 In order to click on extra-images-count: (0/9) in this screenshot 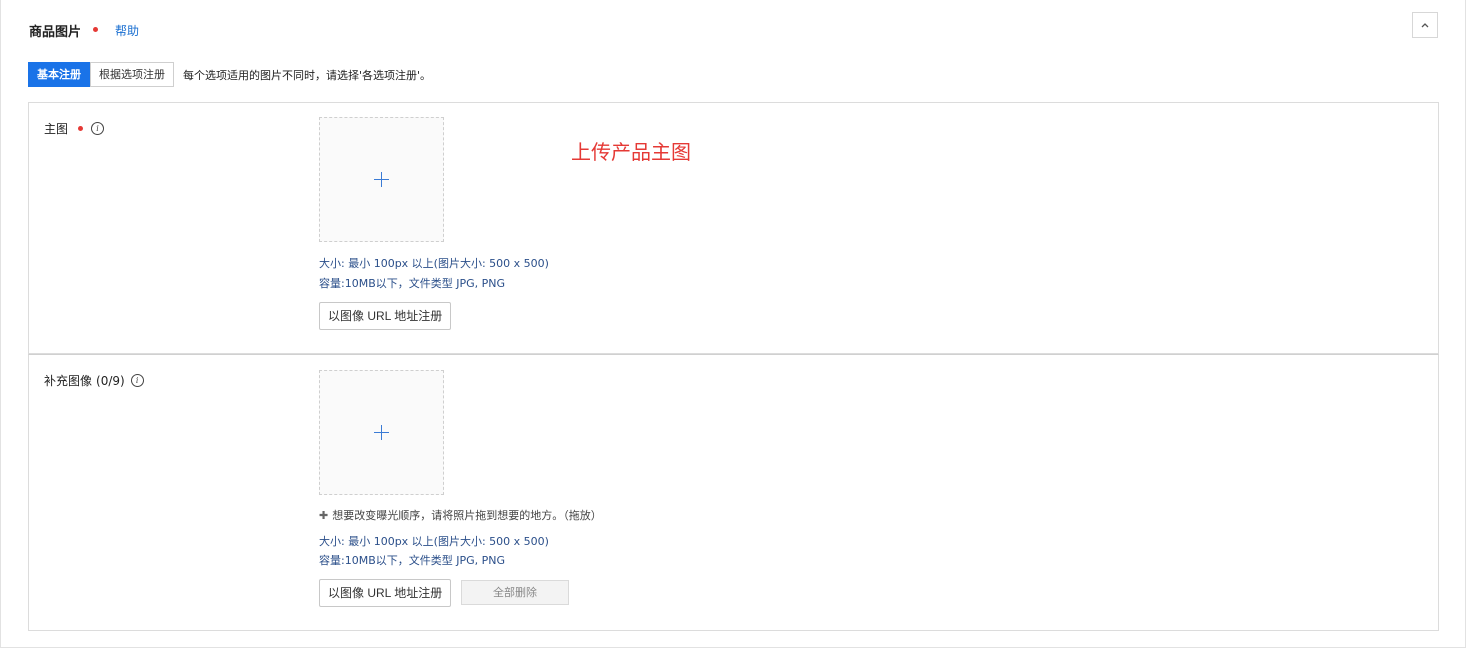, I will do `click(110, 380)`.